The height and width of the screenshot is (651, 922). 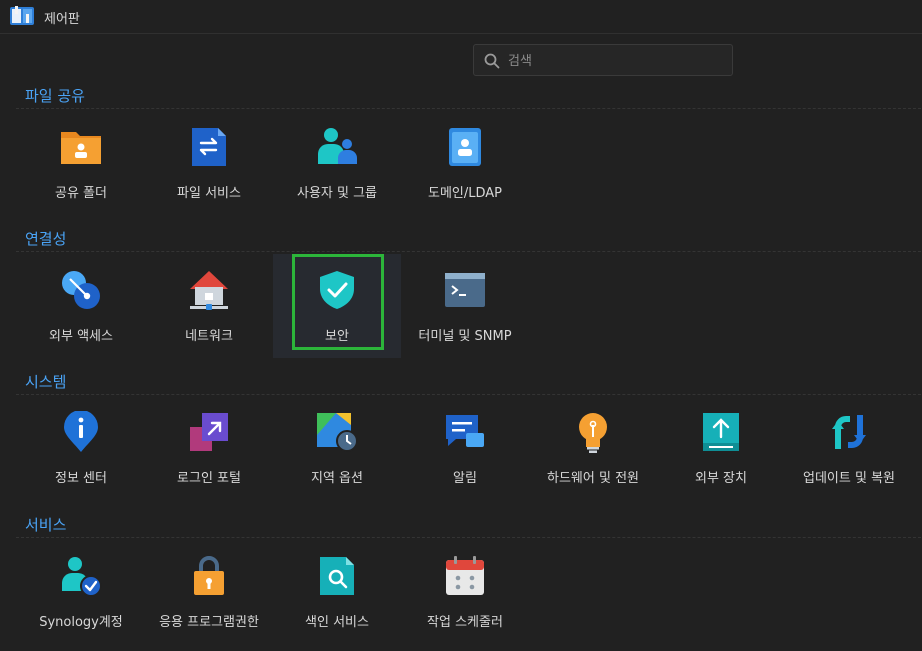 What do you see at coordinates (81, 193) in the screenshot?
I see `item-label: 공유 폴더` at bounding box center [81, 193].